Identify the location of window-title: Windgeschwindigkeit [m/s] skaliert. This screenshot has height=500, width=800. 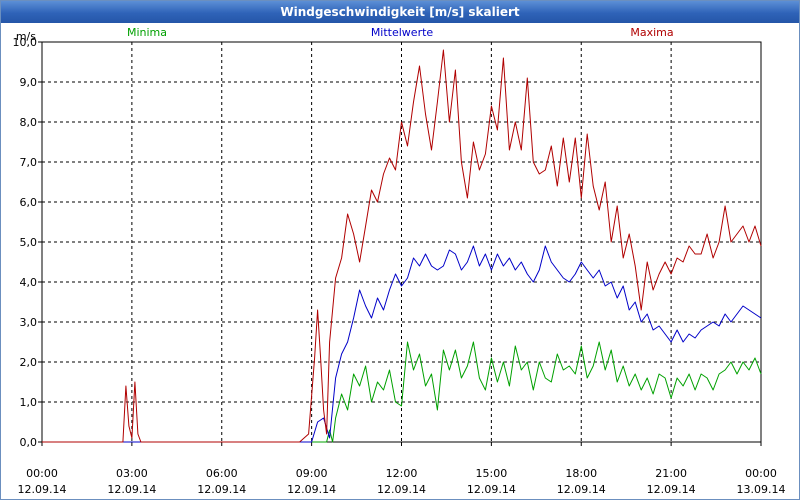
(400, 12).